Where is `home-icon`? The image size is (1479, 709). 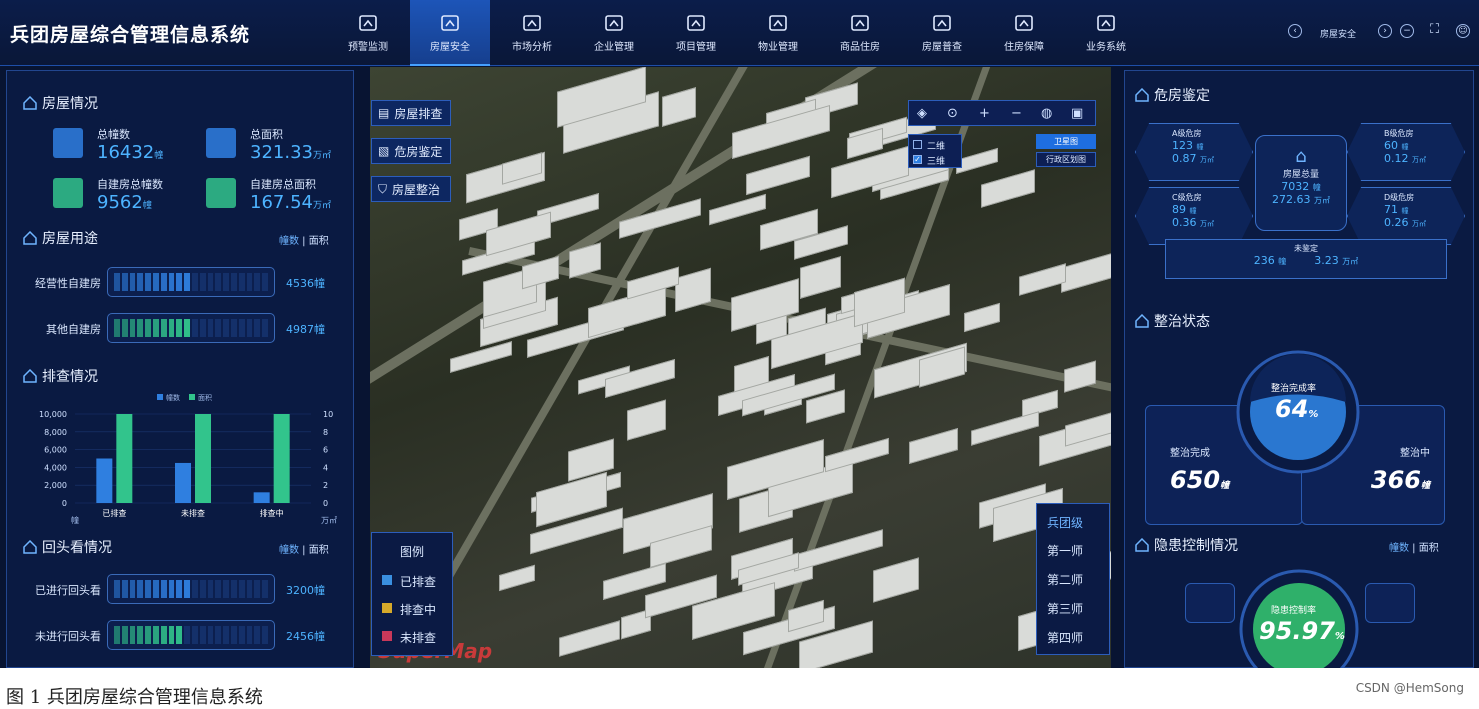 home-icon is located at coordinates (860, 23).